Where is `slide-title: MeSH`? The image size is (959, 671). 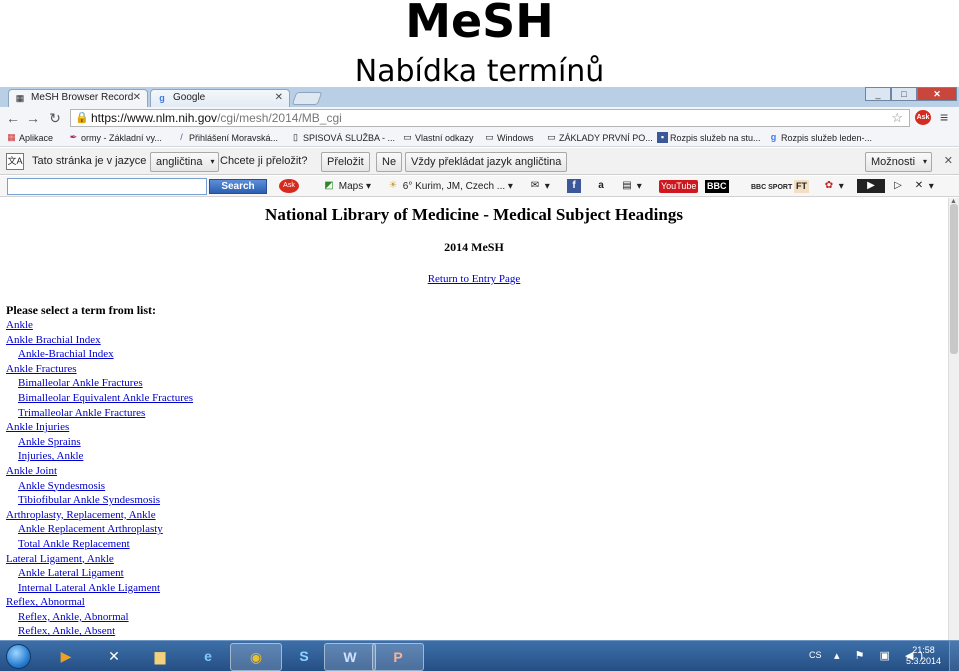
slide-title: MeSH is located at coordinates (479, 24).